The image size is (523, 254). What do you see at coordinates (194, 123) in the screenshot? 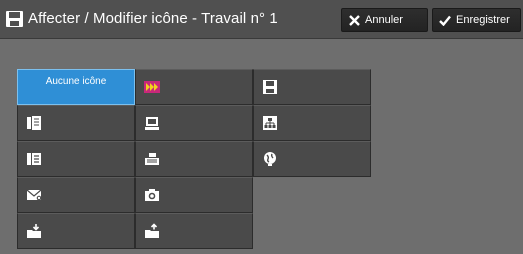
I see `icon-option-monitor` at bounding box center [194, 123].